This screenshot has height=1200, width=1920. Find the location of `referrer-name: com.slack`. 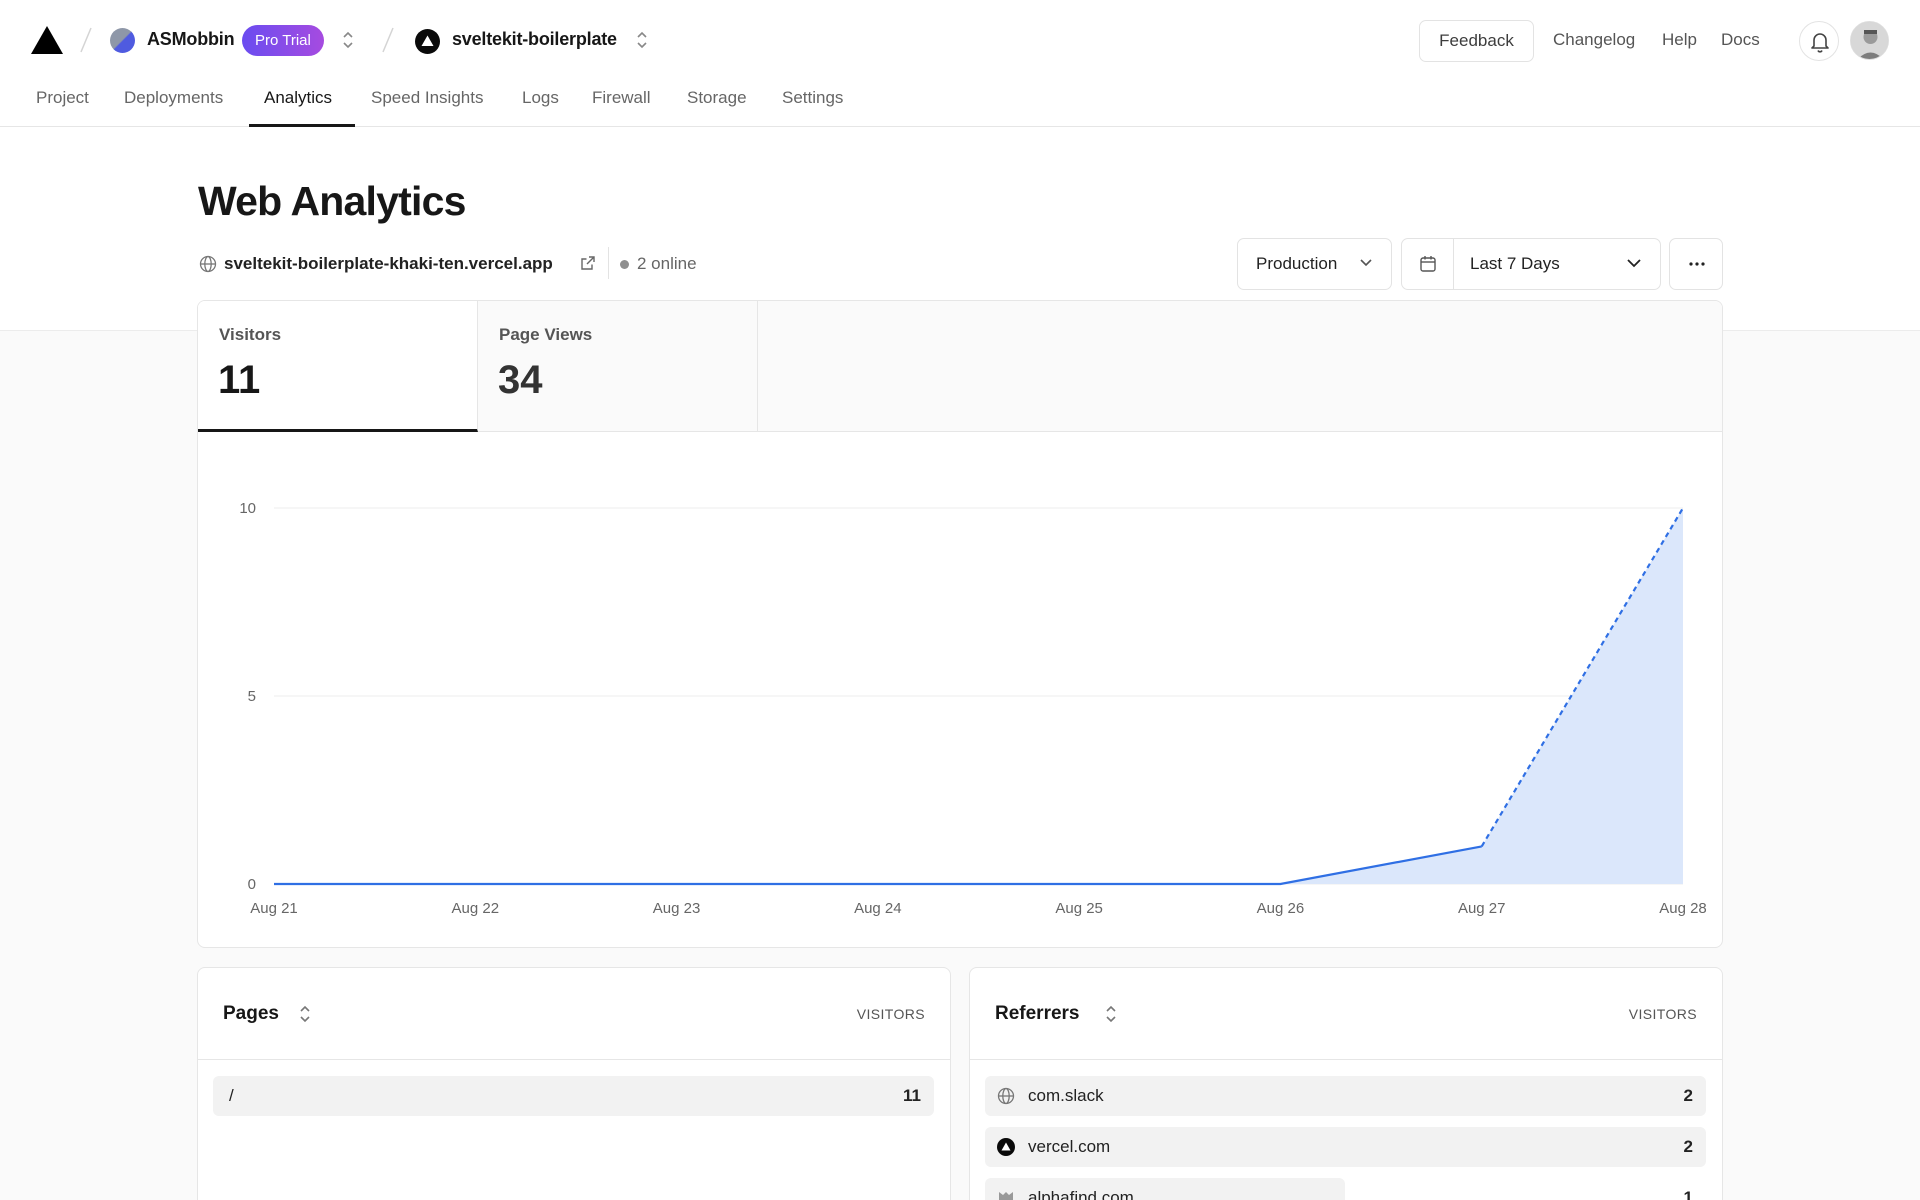

referrer-name: com.slack is located at coordinates (1066, 1095).